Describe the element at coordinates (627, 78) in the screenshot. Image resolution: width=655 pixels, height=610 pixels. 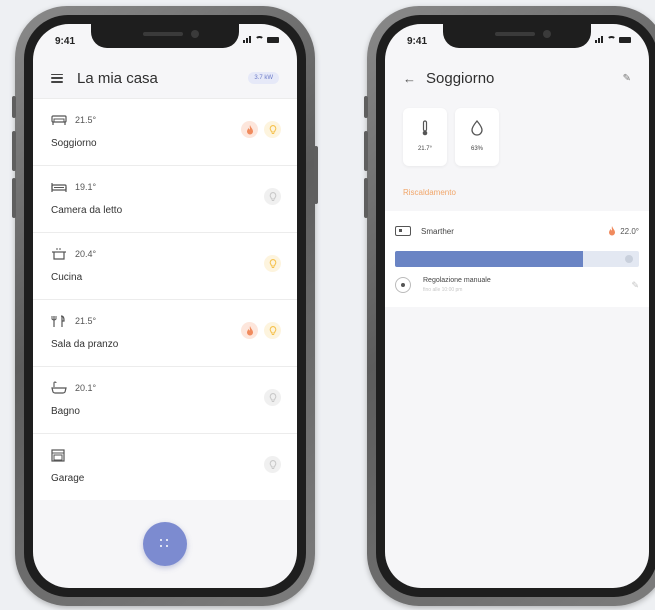
I see `edit-pencil-icon: ✎` at that location.